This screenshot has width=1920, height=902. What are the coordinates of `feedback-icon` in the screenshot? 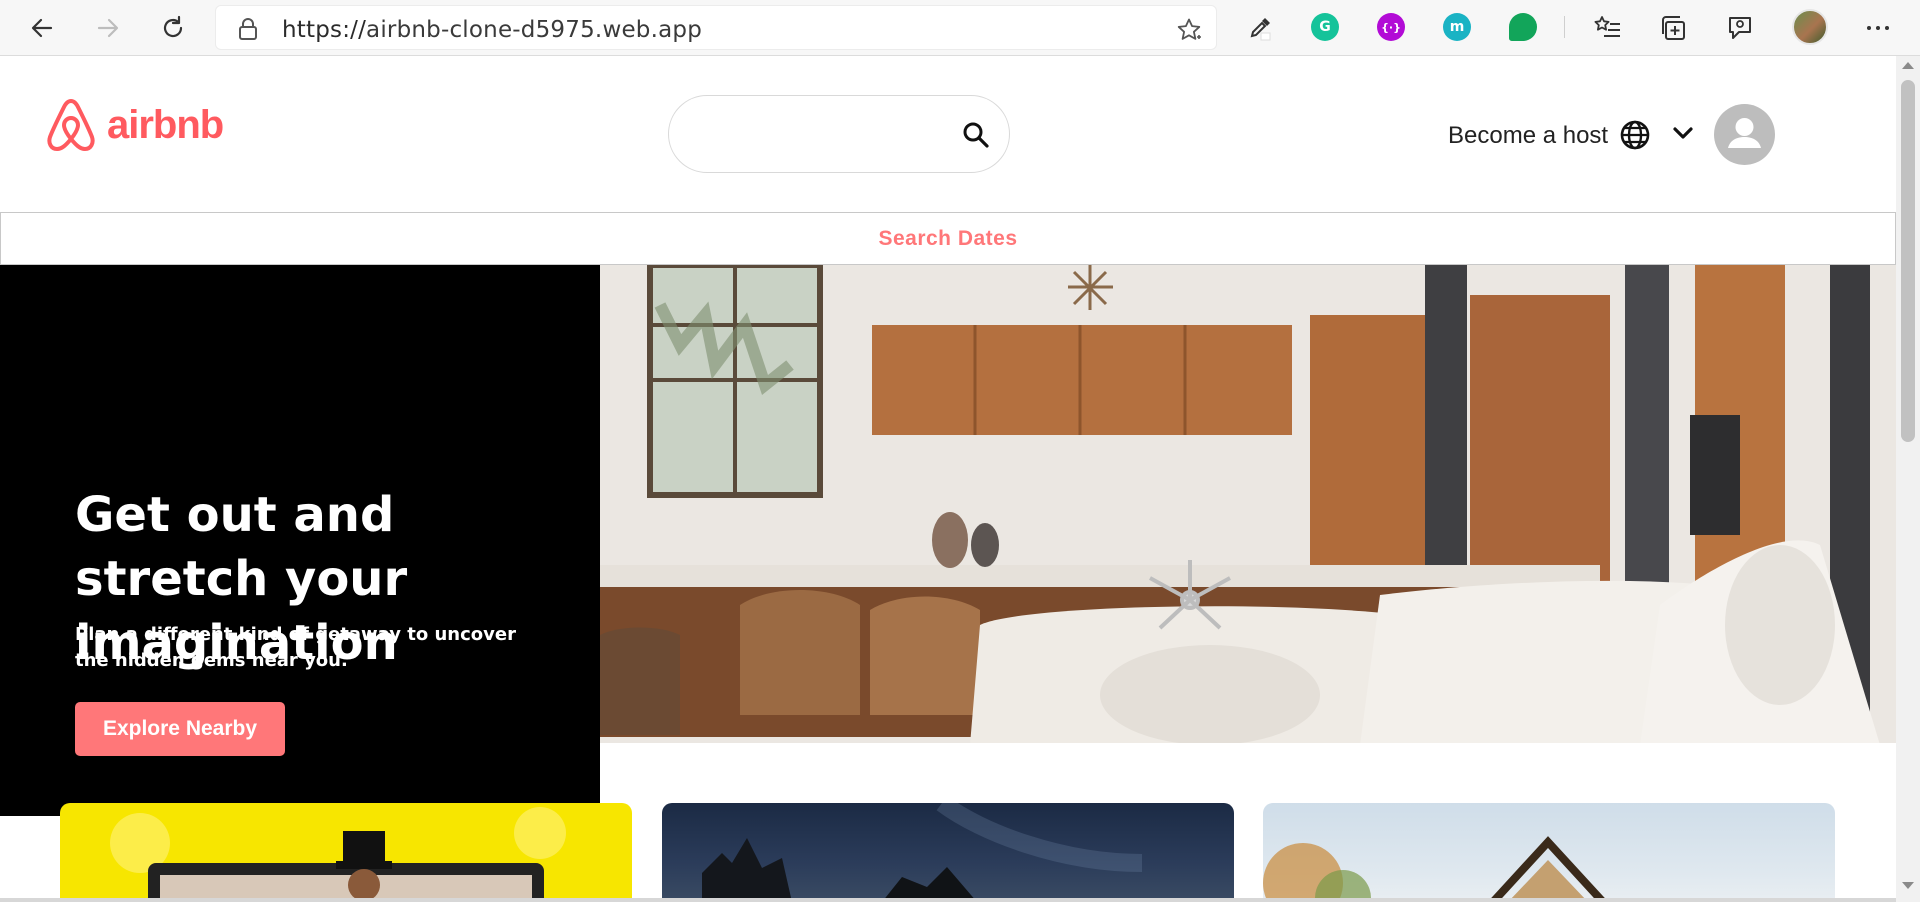 It's located at (1740, 28).